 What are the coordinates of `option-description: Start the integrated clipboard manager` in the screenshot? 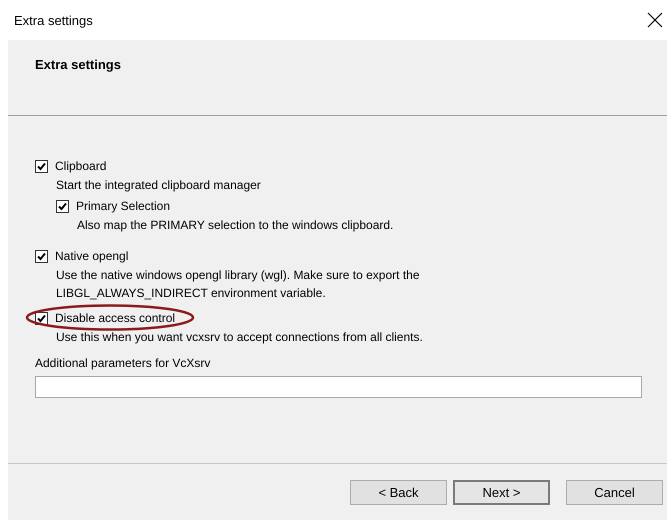 It's located at (159, 185).